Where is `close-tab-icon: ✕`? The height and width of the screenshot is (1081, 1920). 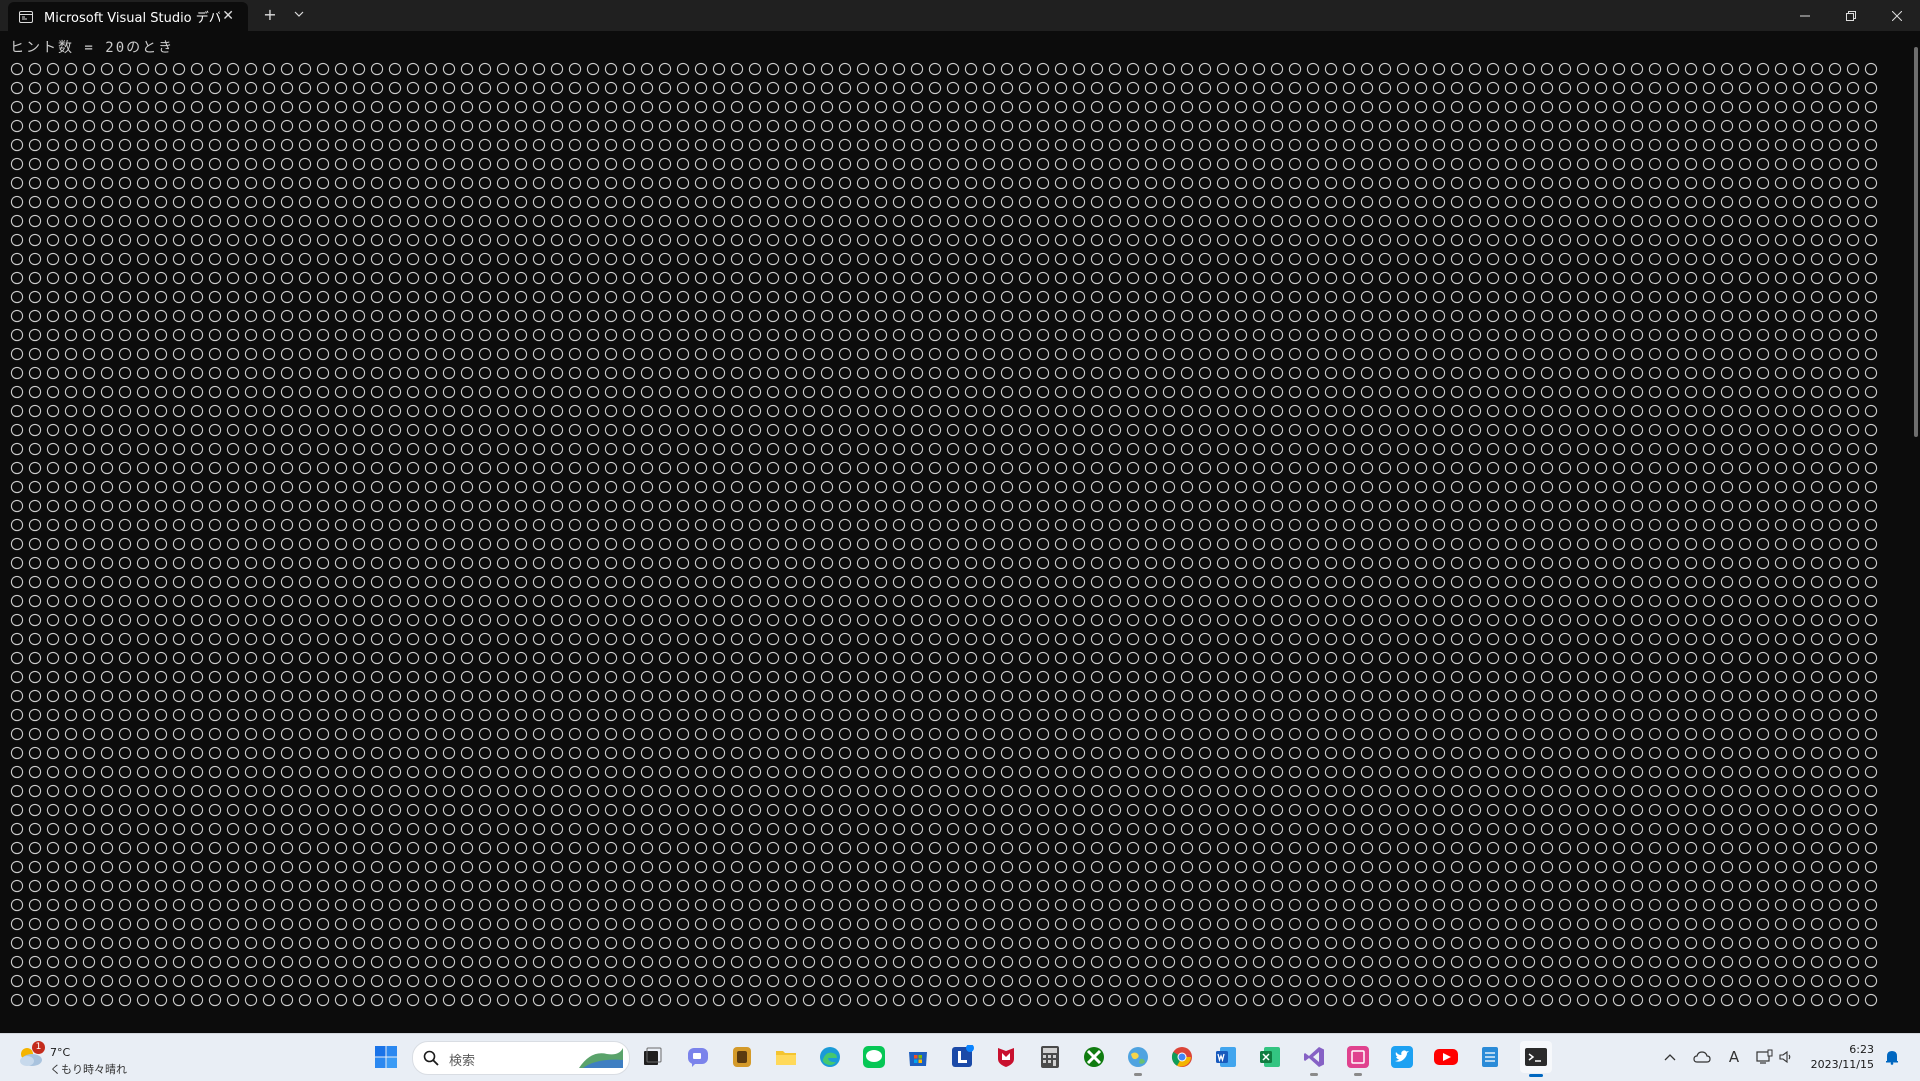 close-tab-icon: ✕ is located at coordinates (228, 16).